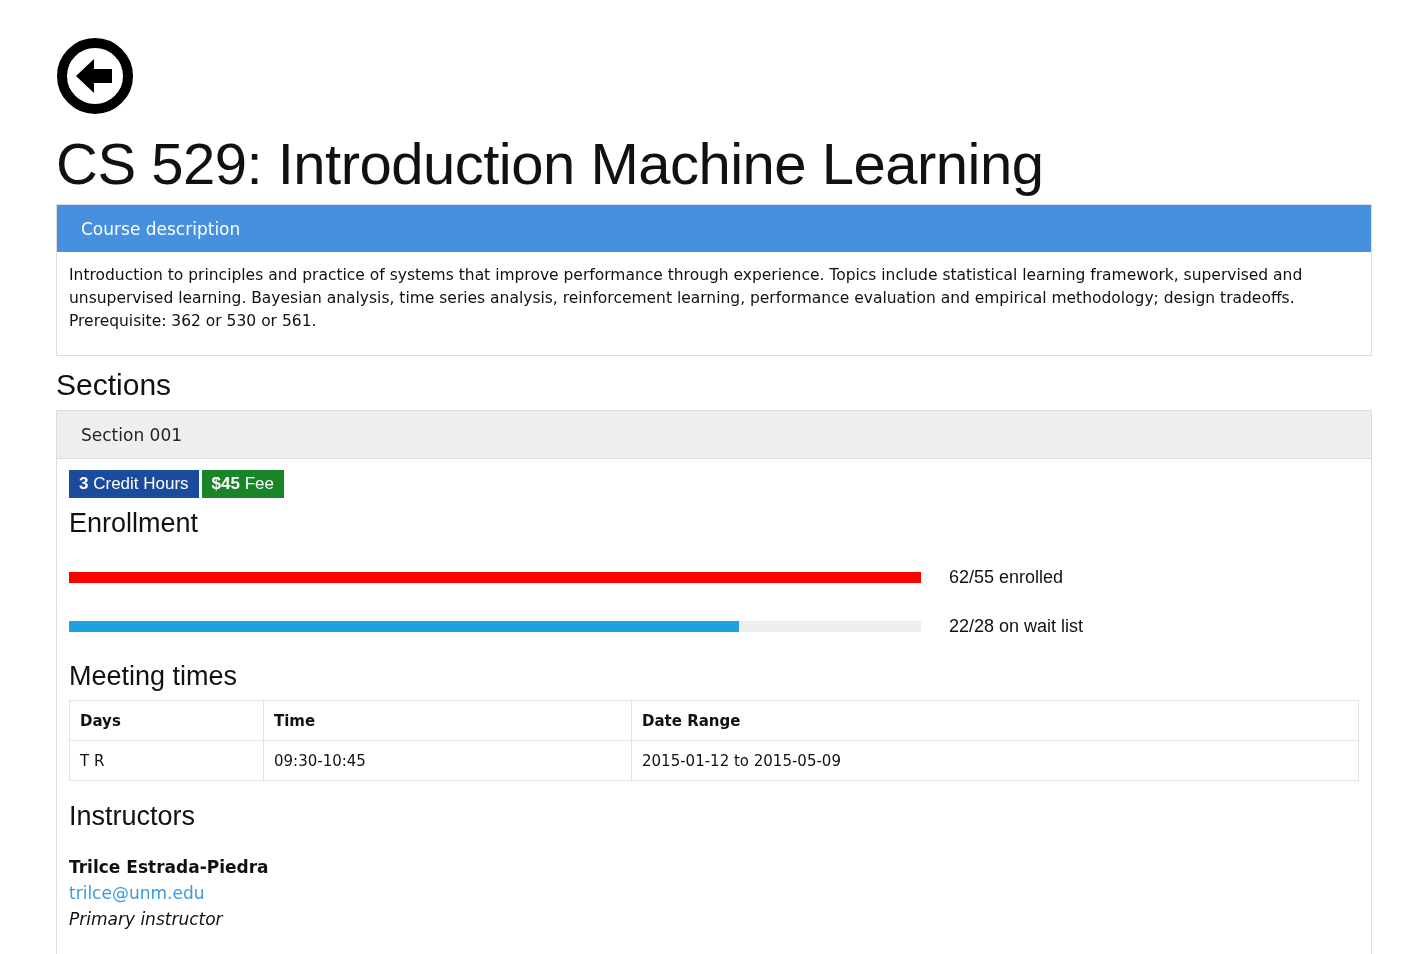  What do you see at coordinates (714, 435) in the screenshot?
I see `panel-heading: Section 001` at bounding box center [714, 435].